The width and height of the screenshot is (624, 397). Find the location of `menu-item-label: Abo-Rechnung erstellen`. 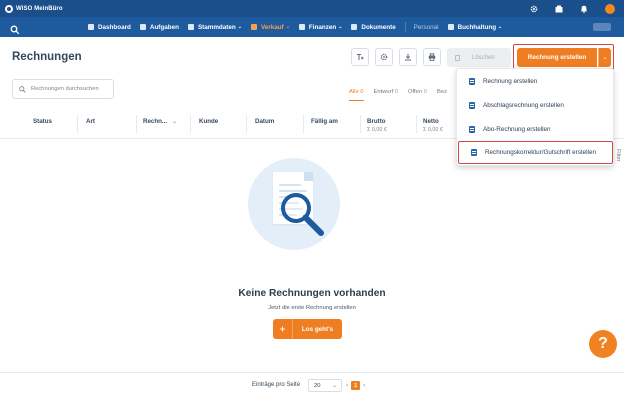

menu-item-label: Abo-Rechnung erstellen is located at coordinates (517, 129).